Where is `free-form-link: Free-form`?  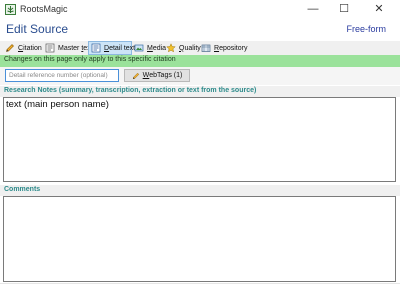 free-form-link: Free-form is located at coordinates (366, 29).